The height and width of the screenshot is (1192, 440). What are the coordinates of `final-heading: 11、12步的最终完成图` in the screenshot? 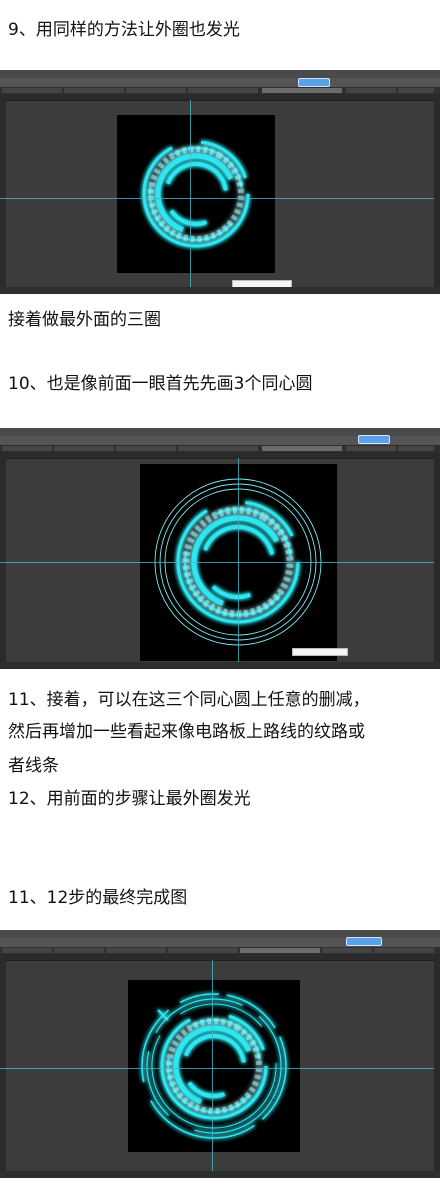 It's located at (98, 898).